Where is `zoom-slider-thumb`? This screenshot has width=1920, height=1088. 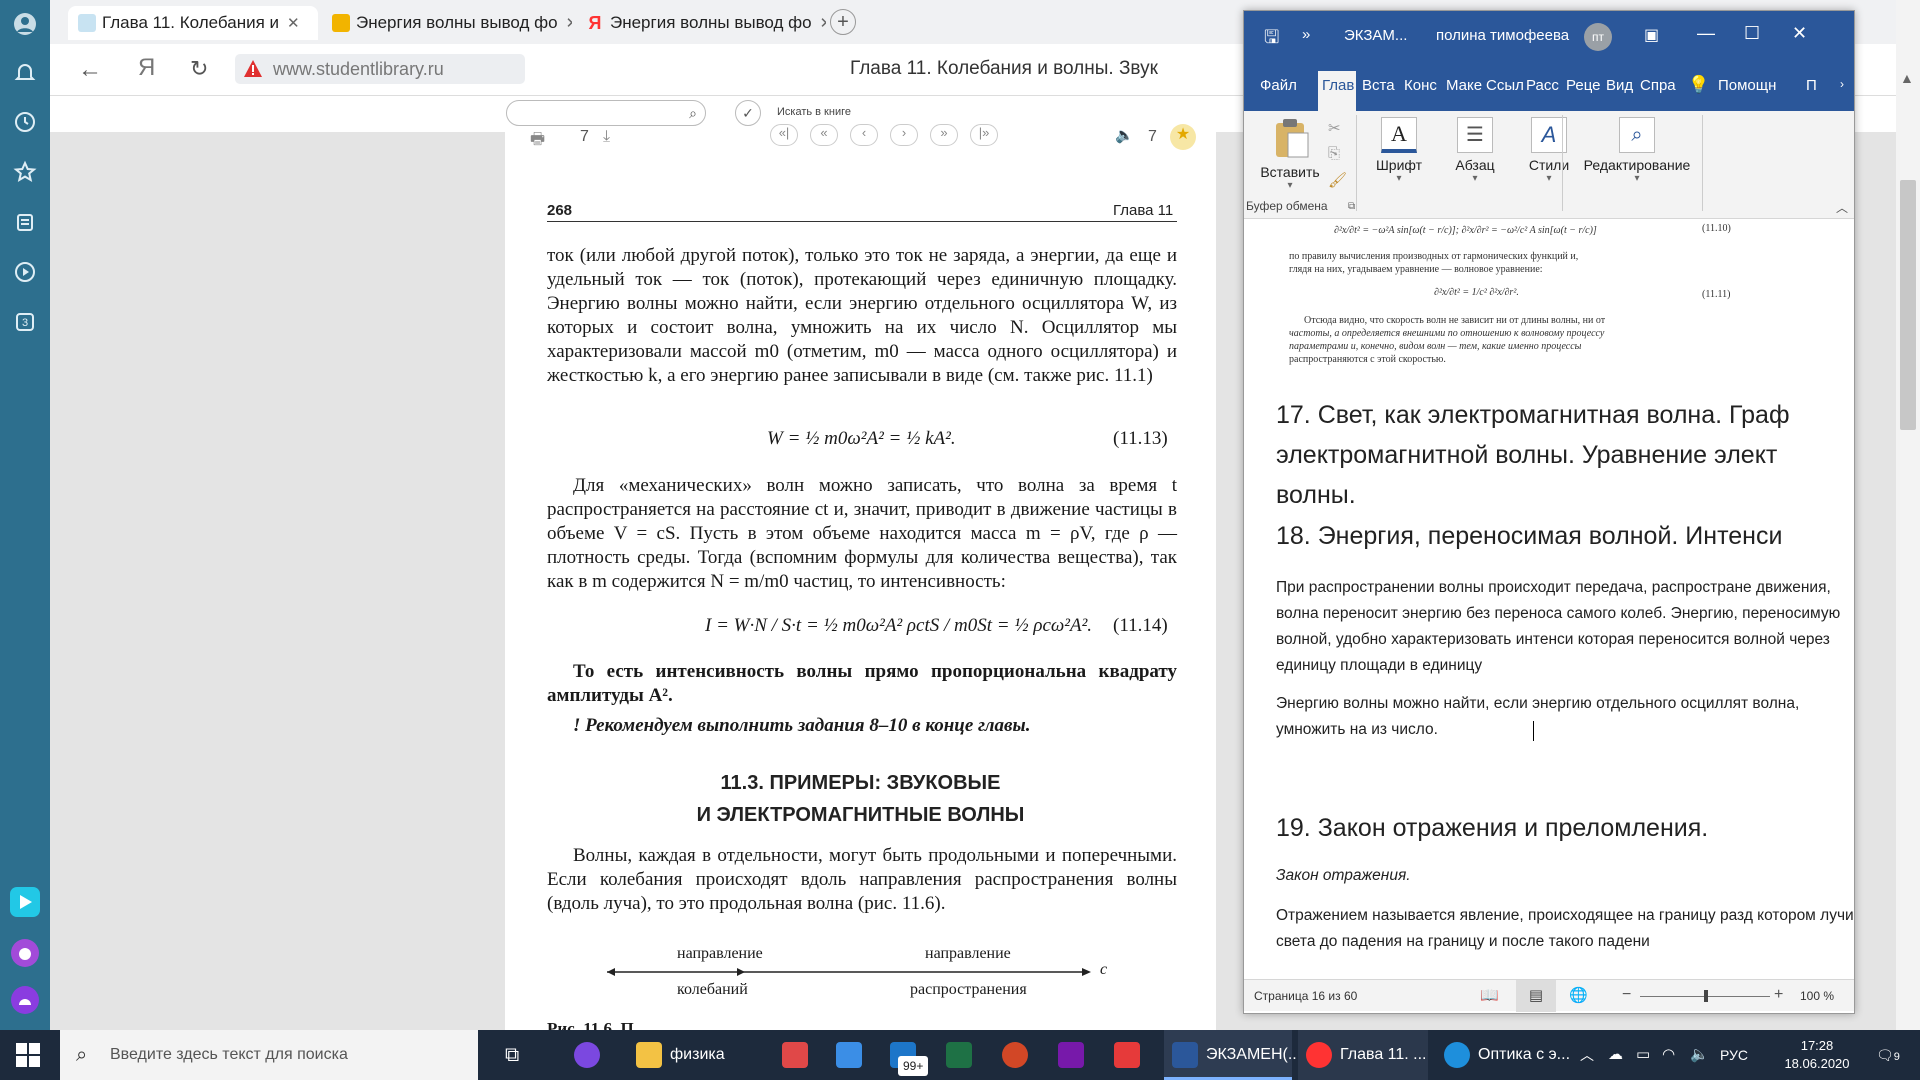 zoom-slider-thumb is located at coordinates (1706, 996).